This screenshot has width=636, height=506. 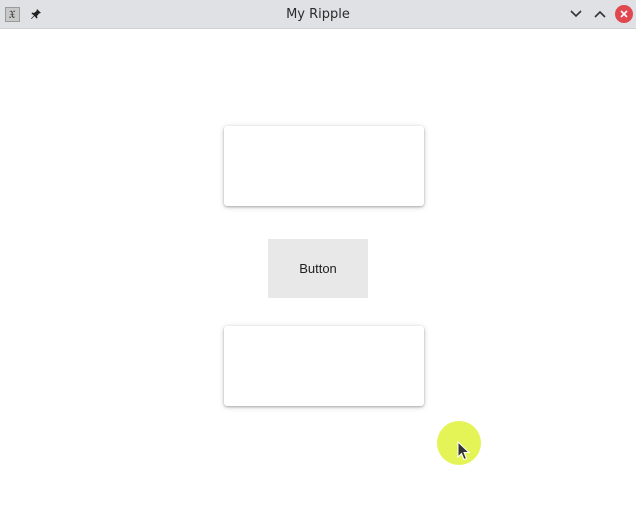 I want to click on window-title: My Ripple, so click(x=318, y=14).